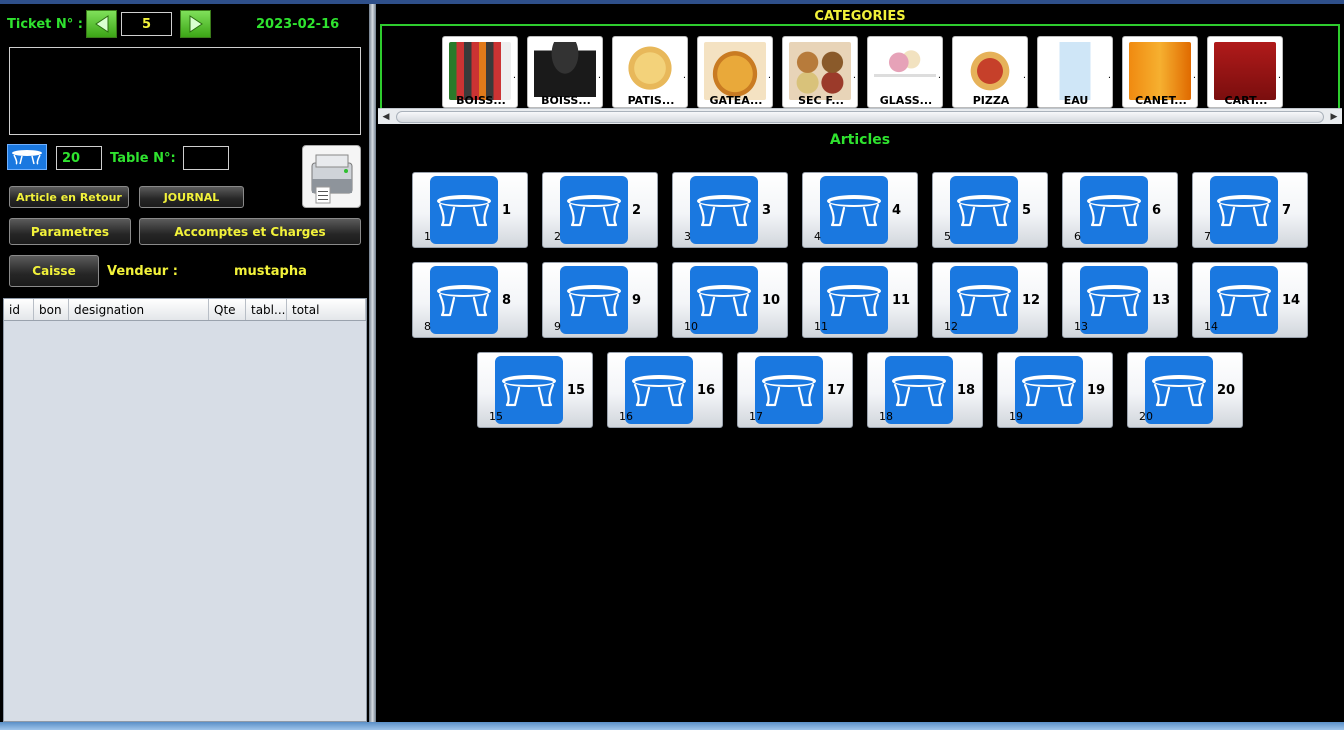 This screenshot has width=1344, height=730. I want to click on table-number: 10, so click(771, 300).